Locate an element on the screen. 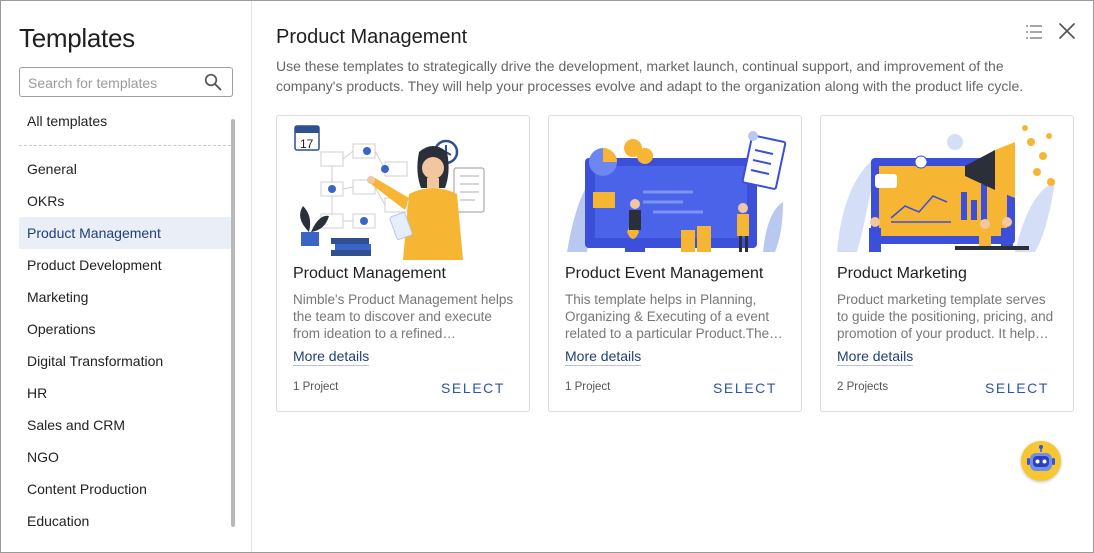  assistant-button is located at coordinates (1041, 461).